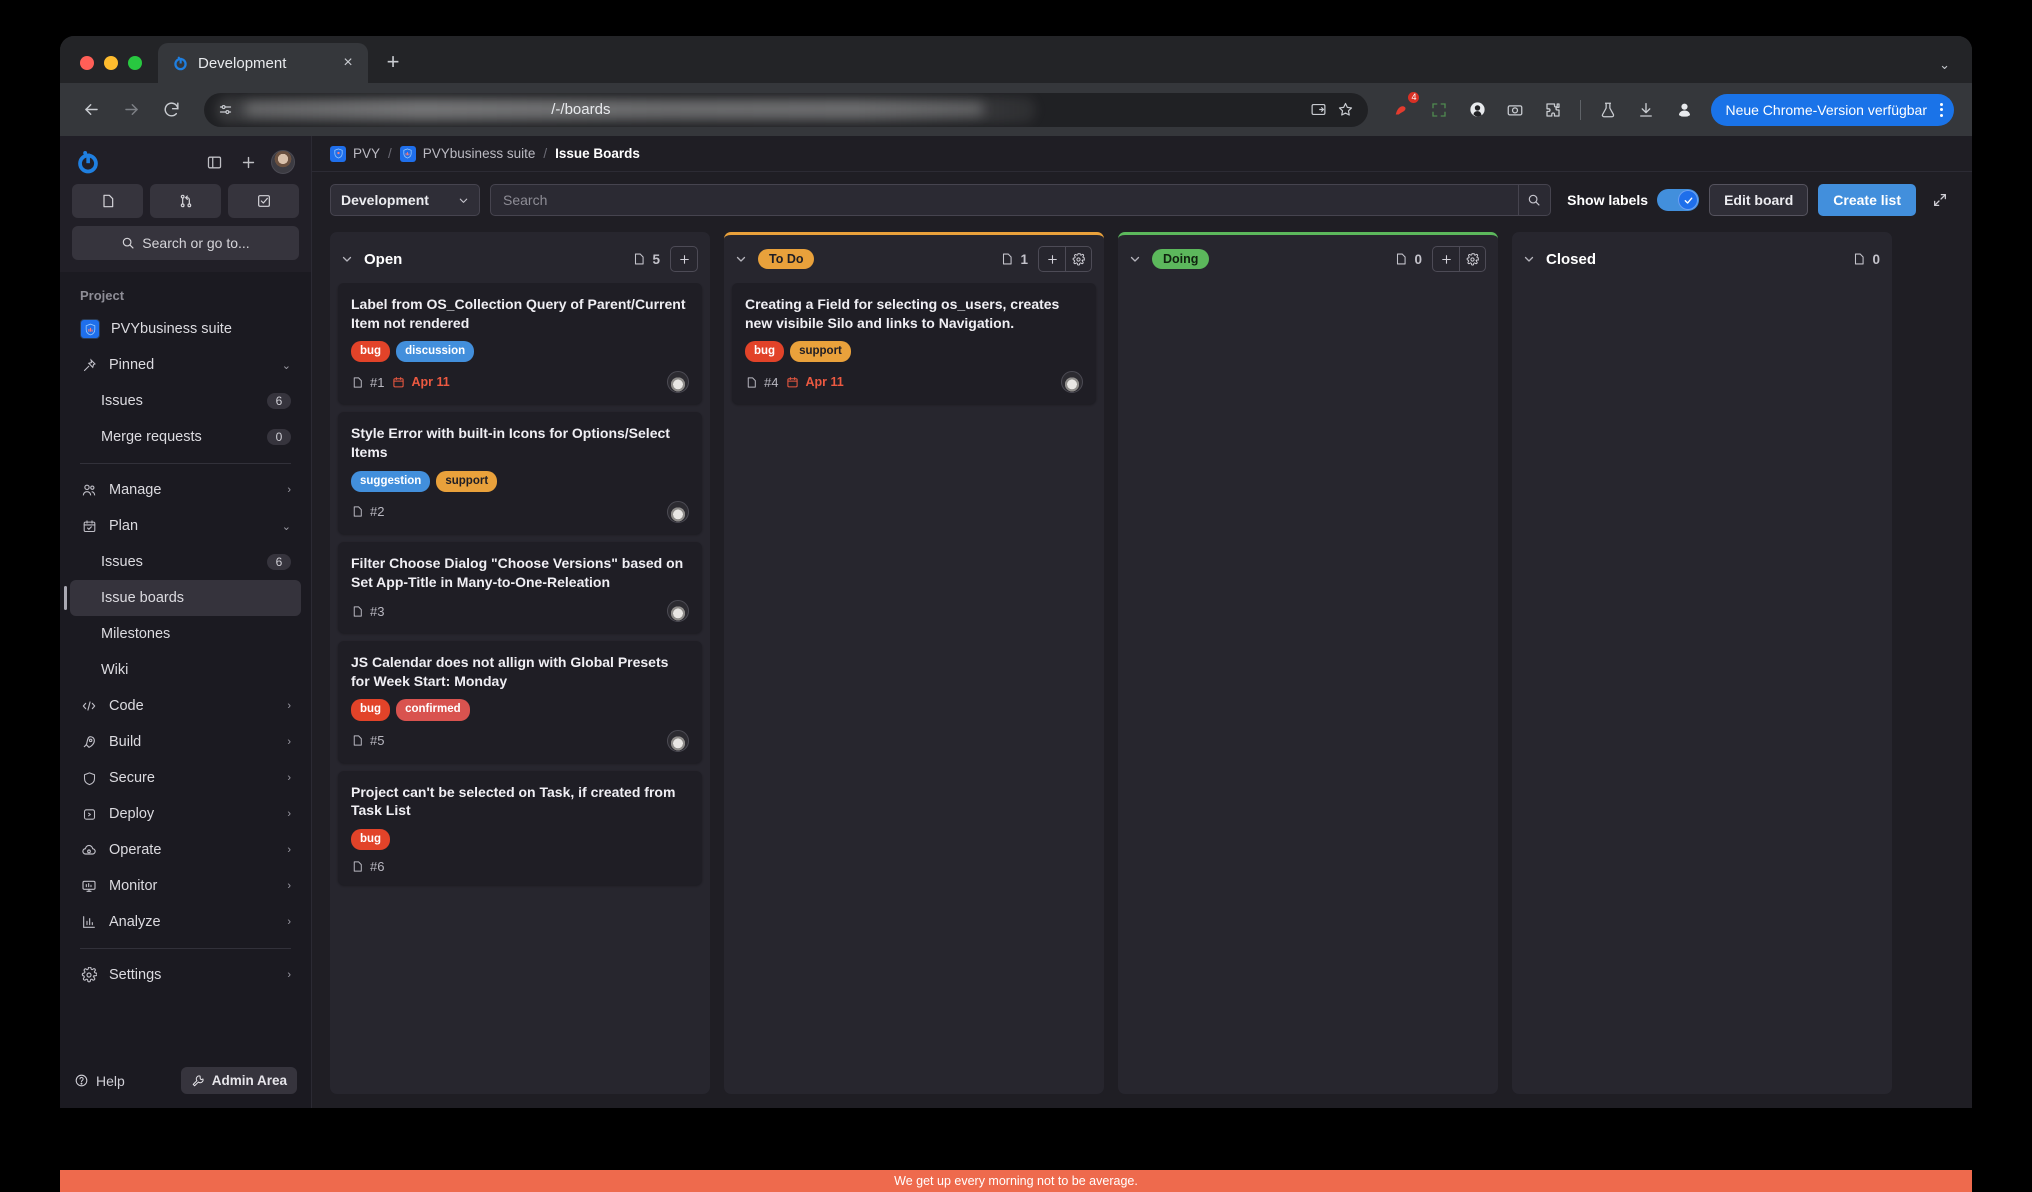 The image size is (2032, 1192). I want to click on sidebar-item-label: Deploy, so click(132, 814).